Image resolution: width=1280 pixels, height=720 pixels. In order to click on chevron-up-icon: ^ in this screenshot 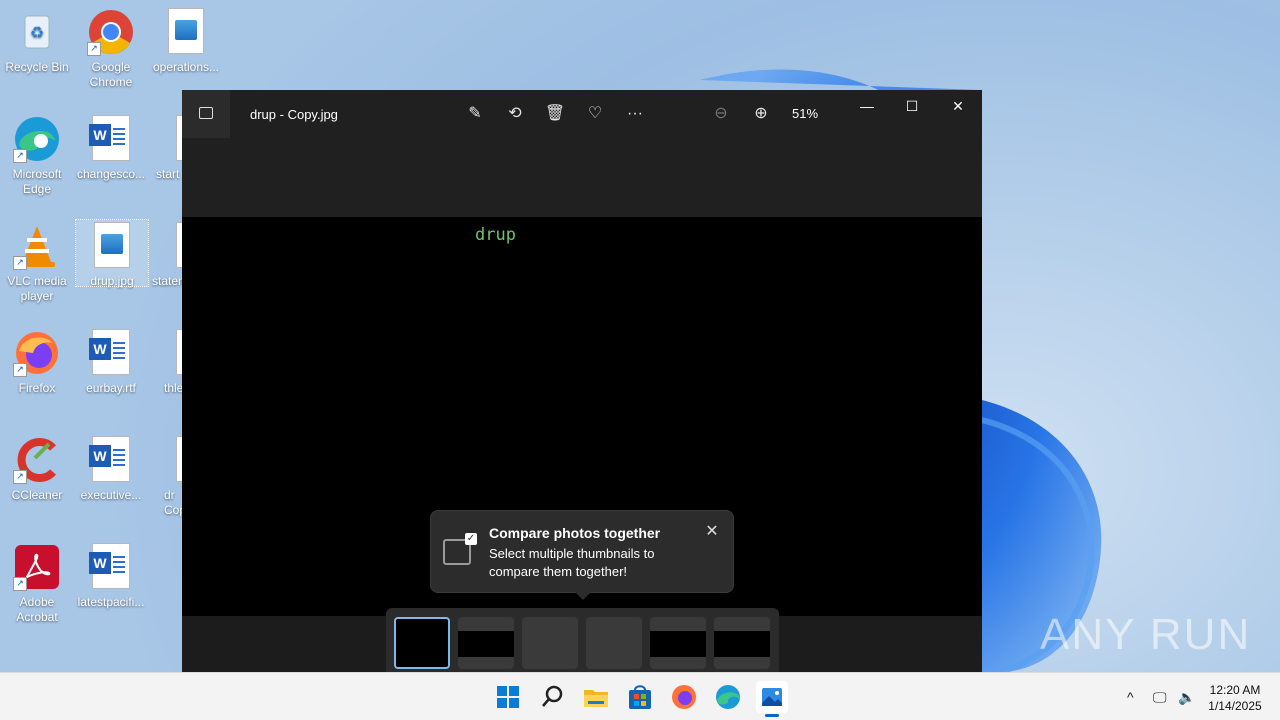, I will do `click(1130, 697)`.